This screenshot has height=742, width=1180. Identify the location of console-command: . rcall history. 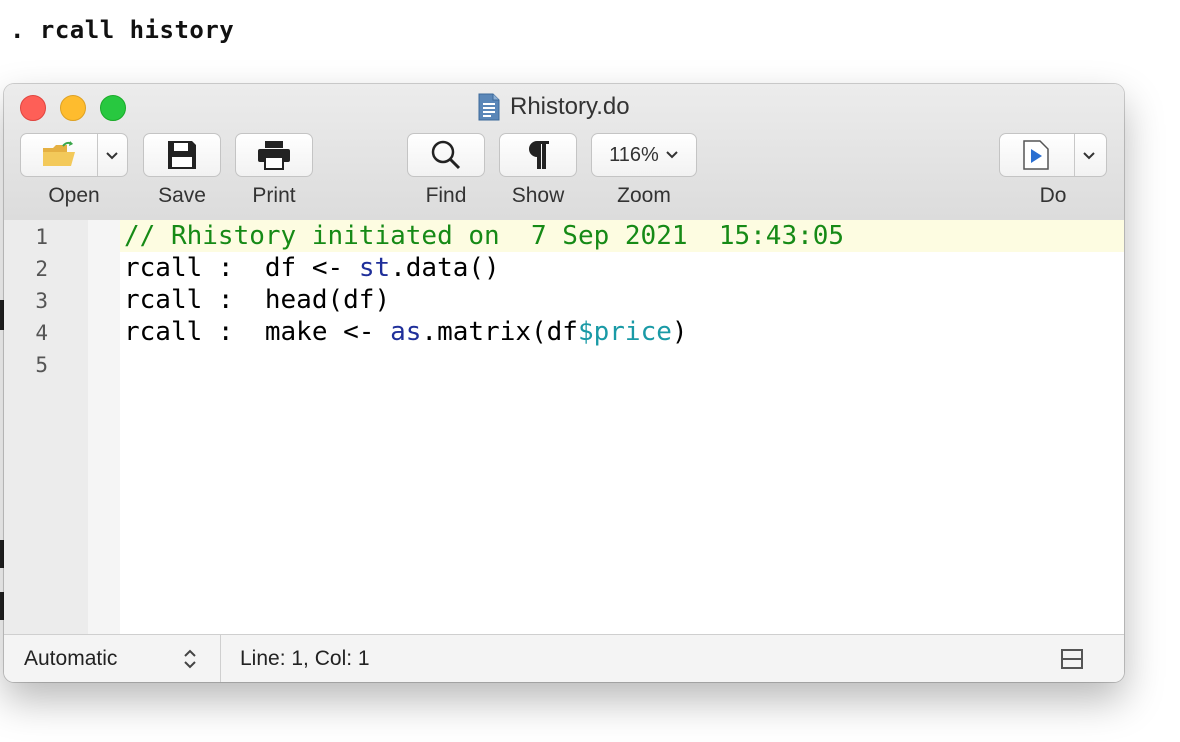
(122, 30).